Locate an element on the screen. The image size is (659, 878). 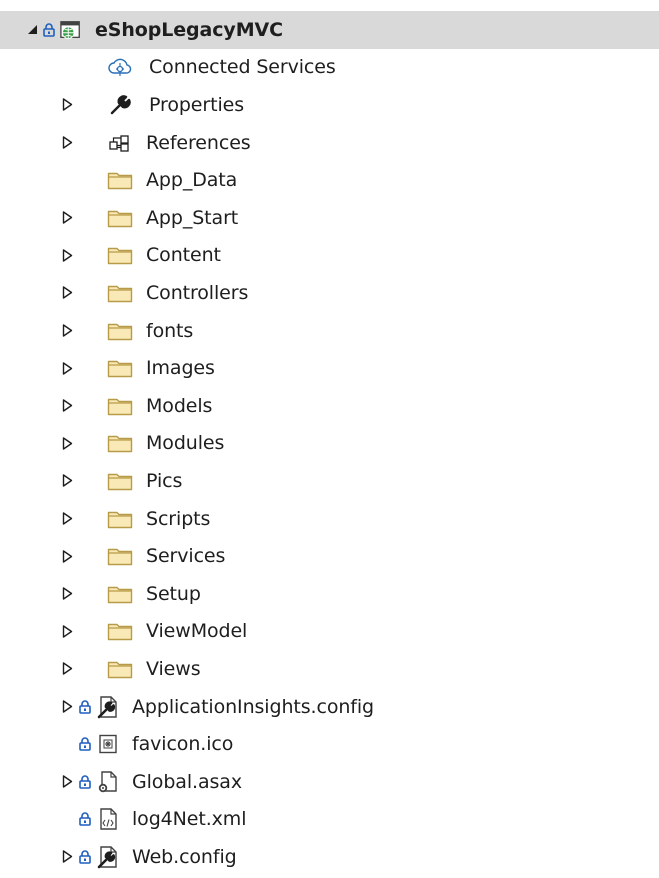
tree-item: App_Start is located at coordinates (329, 218).